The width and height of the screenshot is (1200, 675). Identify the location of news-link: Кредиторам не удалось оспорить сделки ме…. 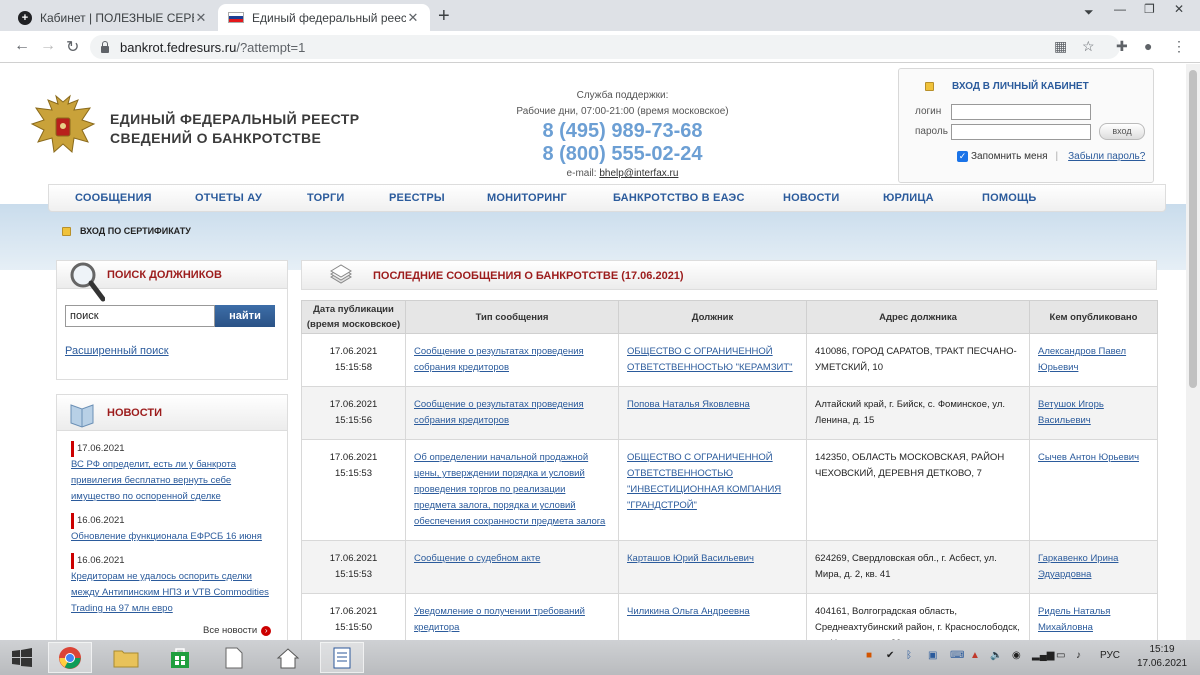
(171, 593).